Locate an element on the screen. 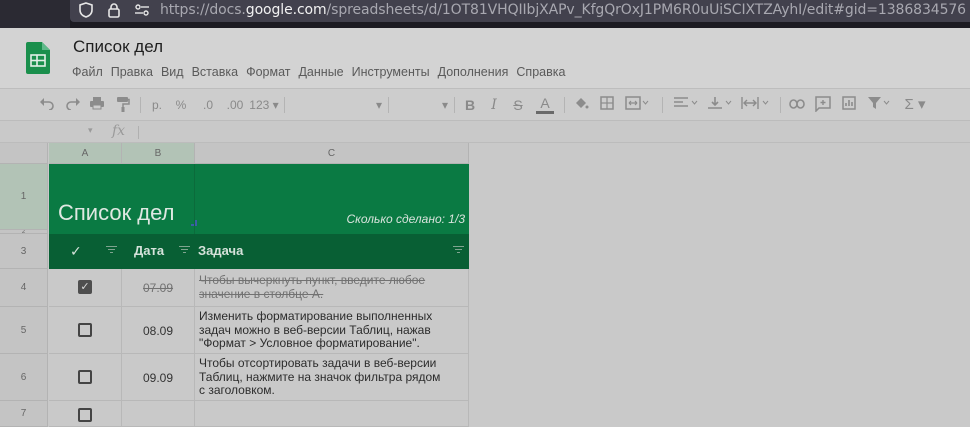  toolbar: р. % .0 .00 123 ▾ ▾ ▾ B I S A Σ ▾ is located at coordinates (485, 104).